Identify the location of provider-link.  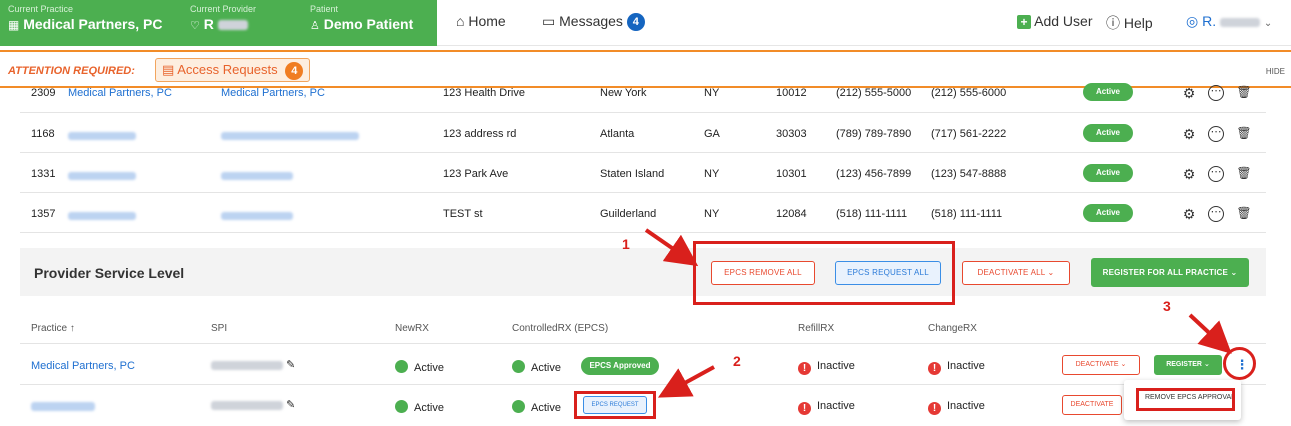
(257, 216).